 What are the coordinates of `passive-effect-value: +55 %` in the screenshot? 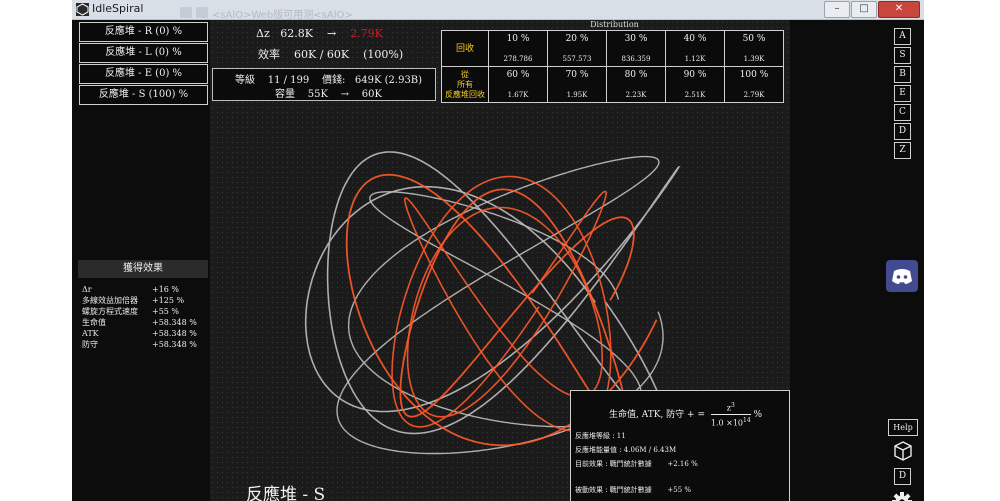 It's located at (679, 490).